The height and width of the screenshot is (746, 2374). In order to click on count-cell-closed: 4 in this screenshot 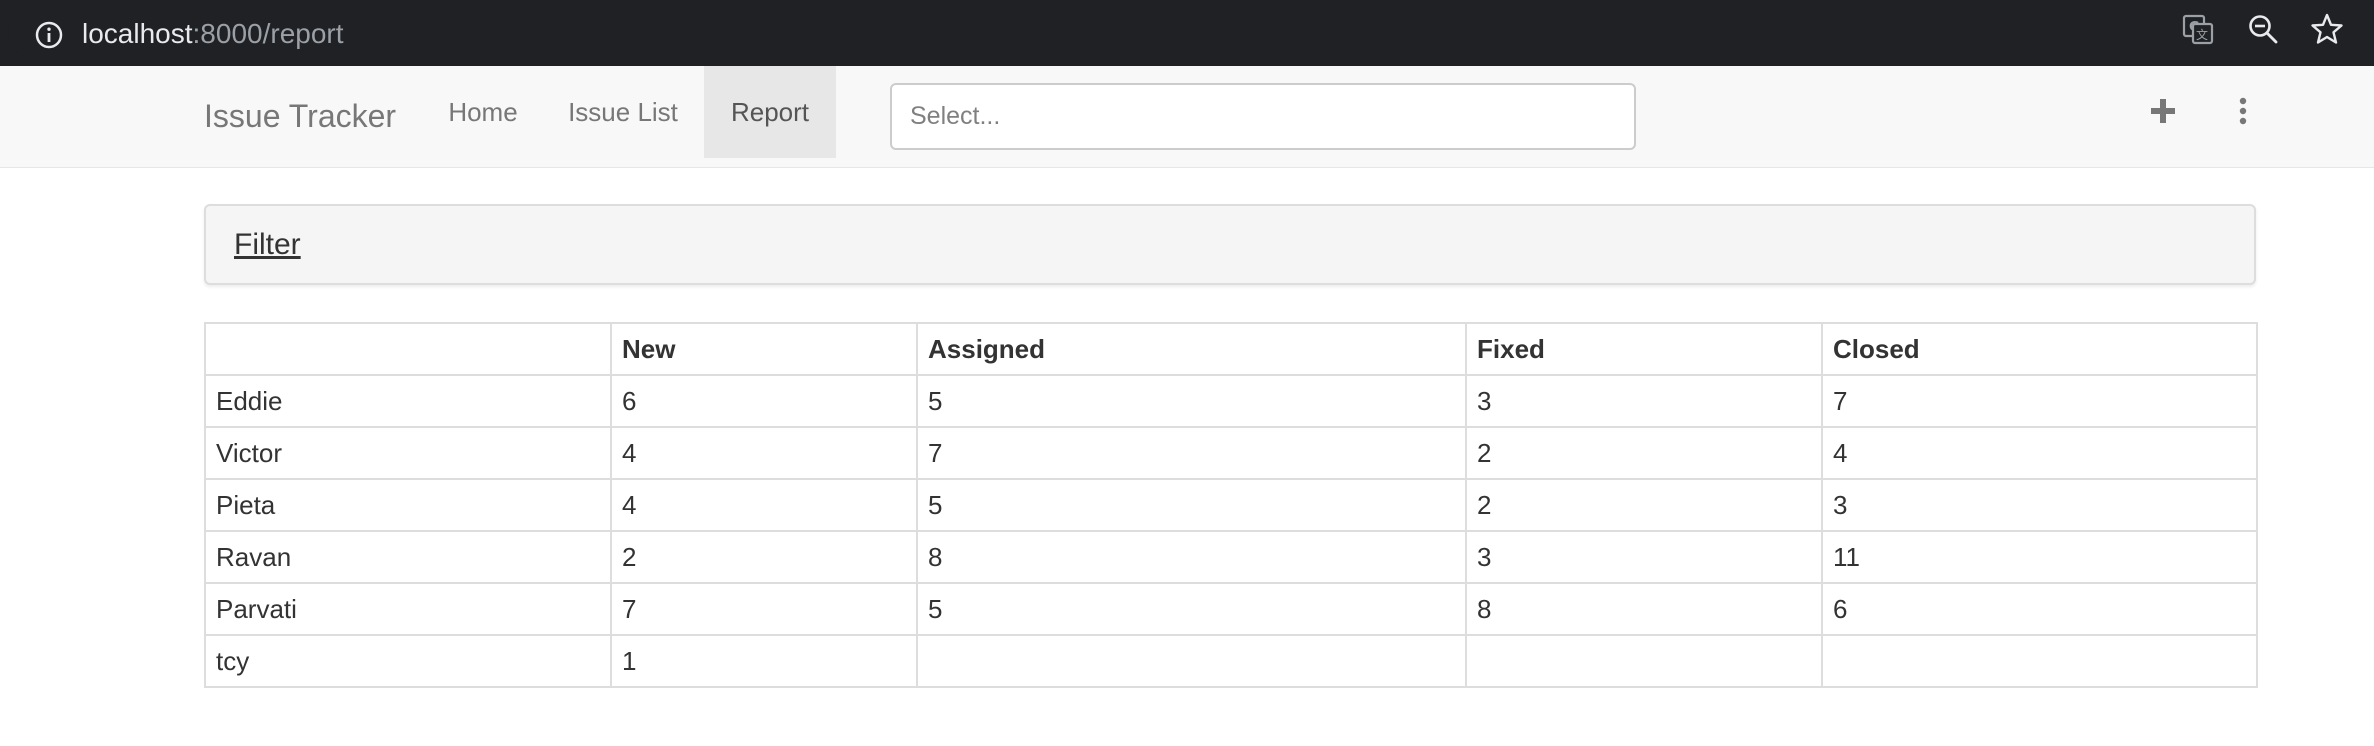, I will do `click(2039, 453)`.